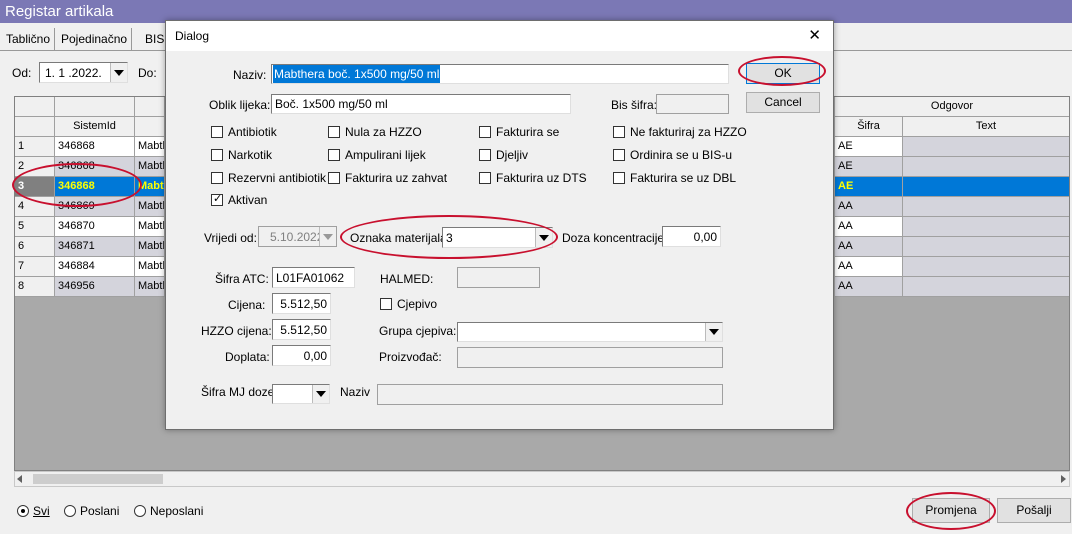 The height and width of the screenshot is (534, 1072). I want to click on antibiotik-label: Antibiotik, so click(252, 132).